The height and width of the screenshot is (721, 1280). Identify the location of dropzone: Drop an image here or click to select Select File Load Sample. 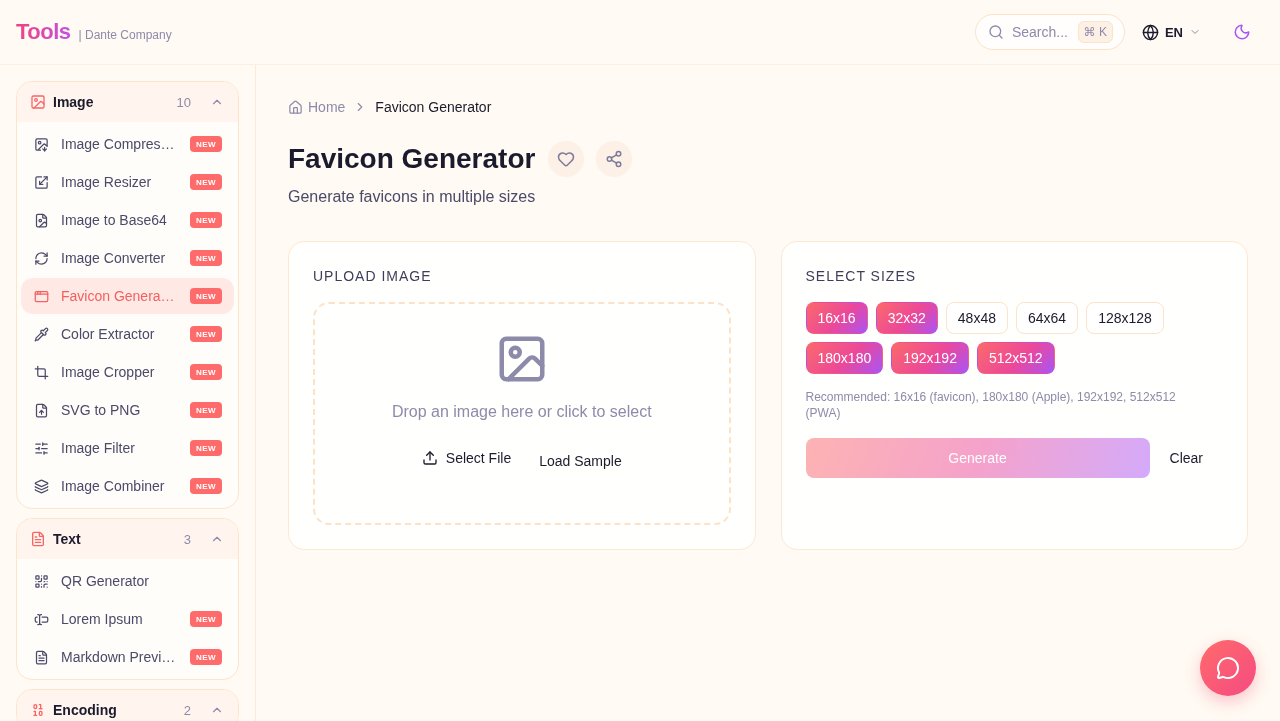
(522, 413).